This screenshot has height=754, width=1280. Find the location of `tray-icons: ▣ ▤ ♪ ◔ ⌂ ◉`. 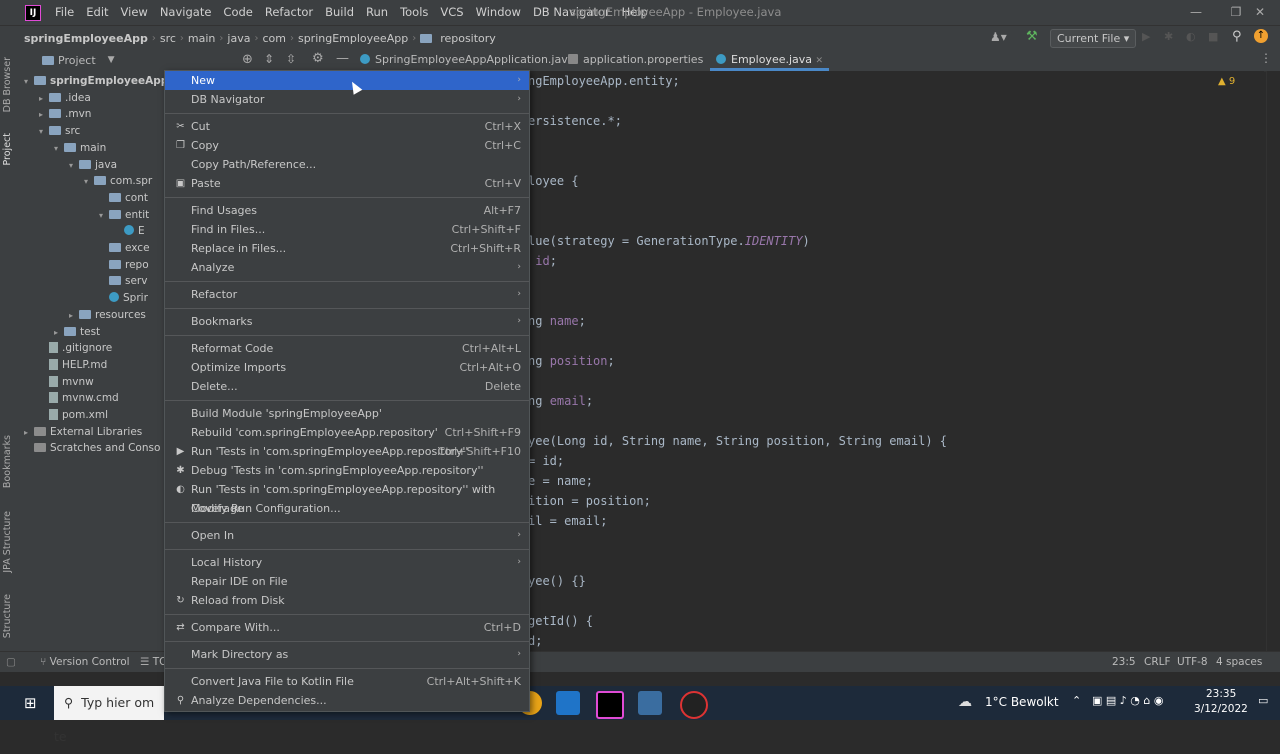

tray-icons: ▣ ▤ ♪ ◔ ⌂ ◉ is located at coordinates (1127, 700).